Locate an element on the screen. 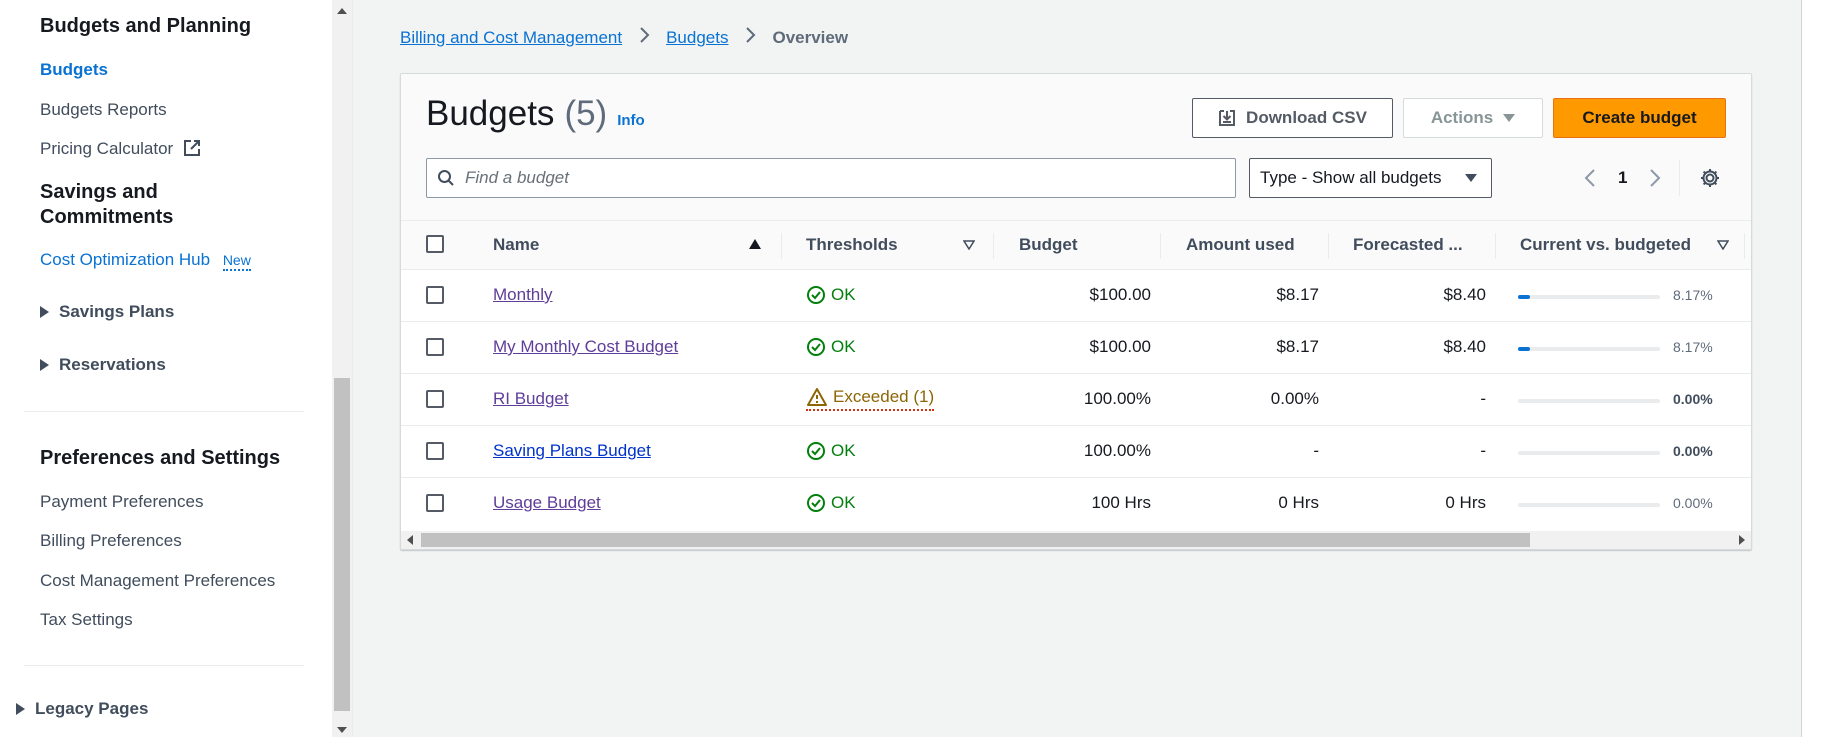 The image size is (1842, 737). sidebar-item-pricing-calculator: Pricing Calculator is located at coordinates (120, 149).